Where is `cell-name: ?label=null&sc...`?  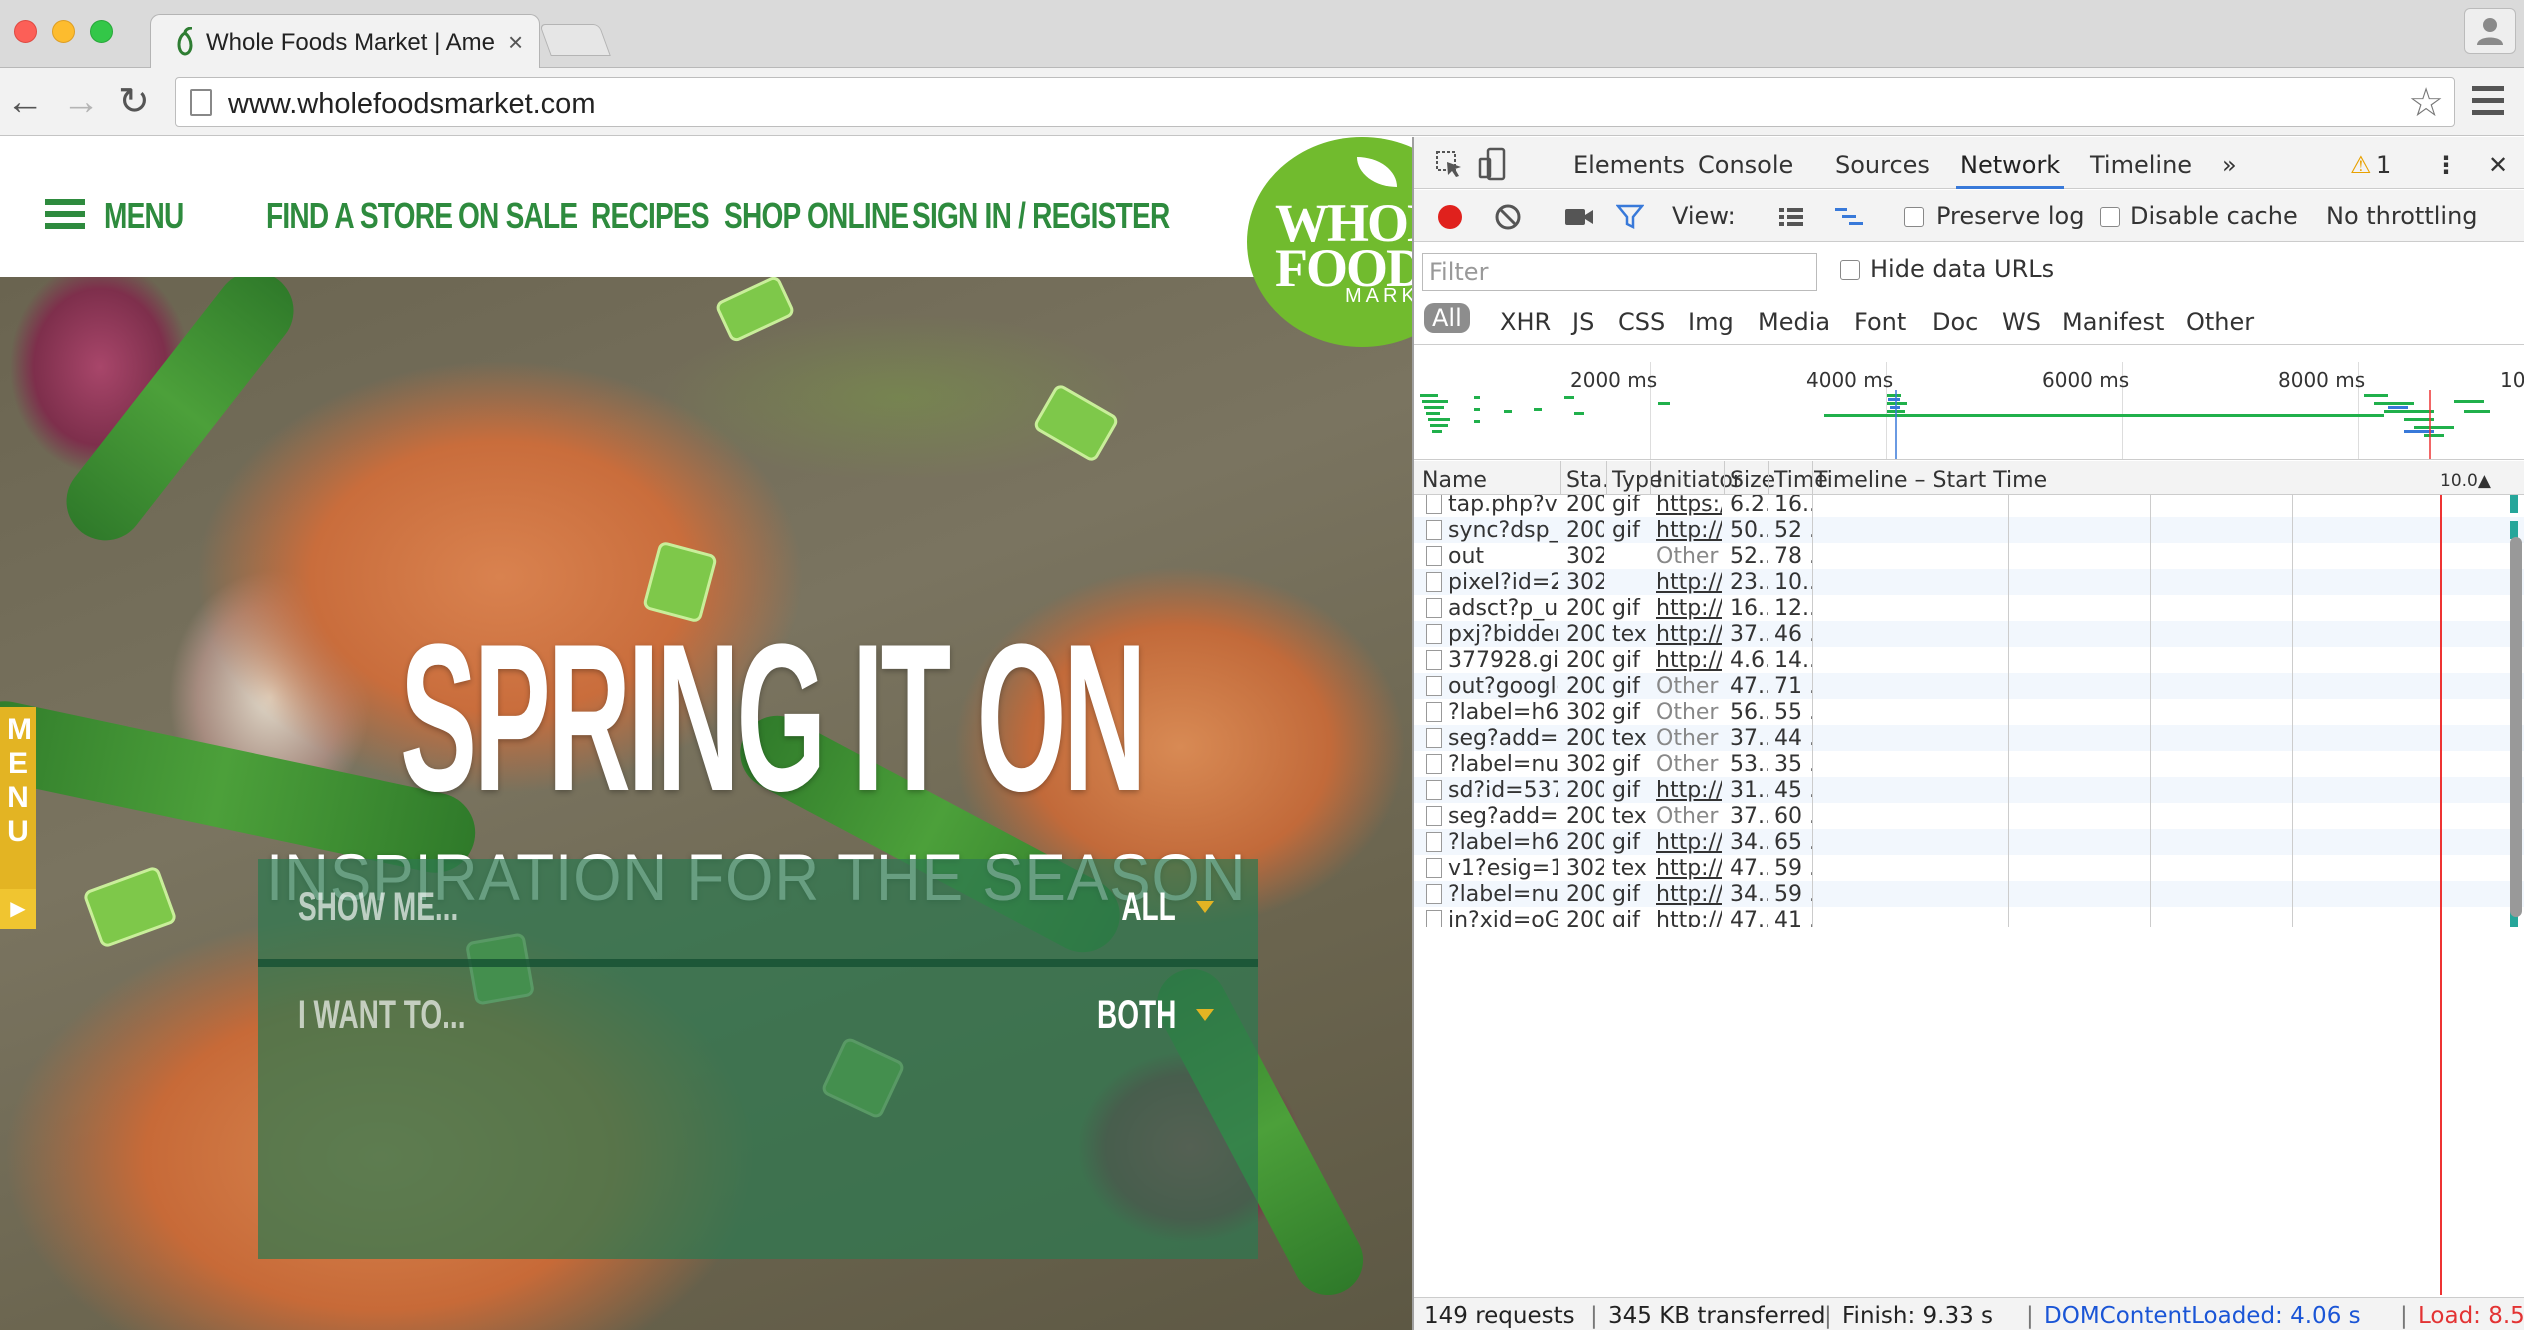 cell-name: ?label=null&sc... is located at coordinates (1503, 894).